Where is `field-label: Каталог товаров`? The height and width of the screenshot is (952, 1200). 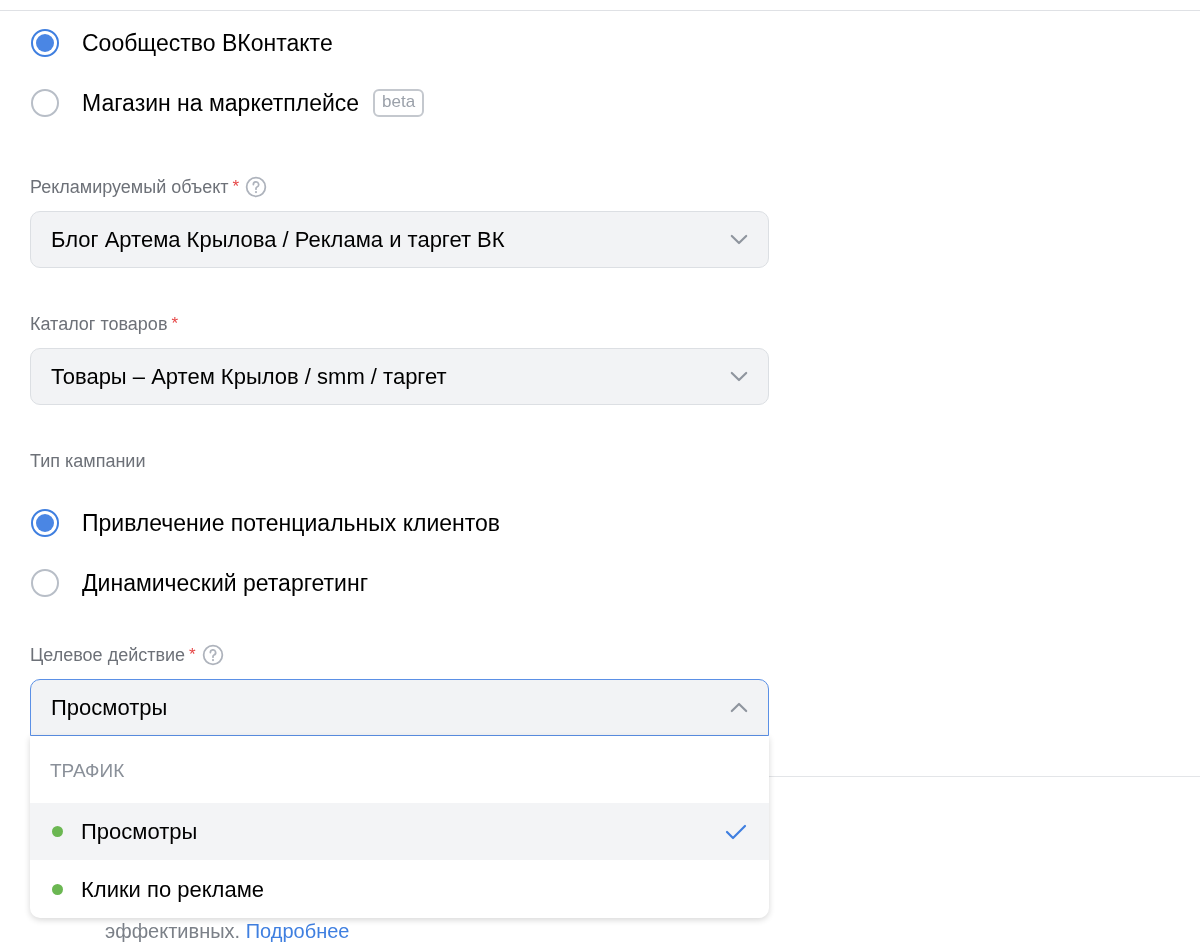
field-label: Каталог товаров is located at coordinates (99, 324).